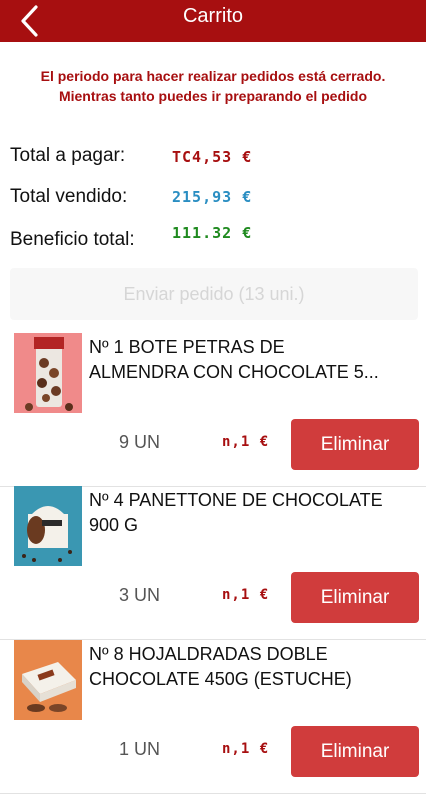  I want to click on product-name: Nº 4 PANETTONE DE CHOCOLATE 900 G, so click(236, 512).